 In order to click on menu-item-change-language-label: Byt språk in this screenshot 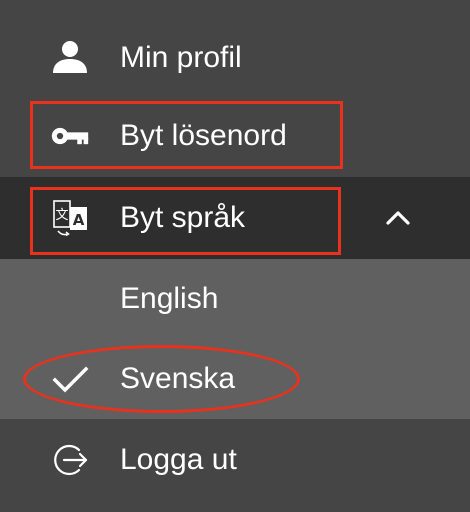, I will do `click(183, 217)`.